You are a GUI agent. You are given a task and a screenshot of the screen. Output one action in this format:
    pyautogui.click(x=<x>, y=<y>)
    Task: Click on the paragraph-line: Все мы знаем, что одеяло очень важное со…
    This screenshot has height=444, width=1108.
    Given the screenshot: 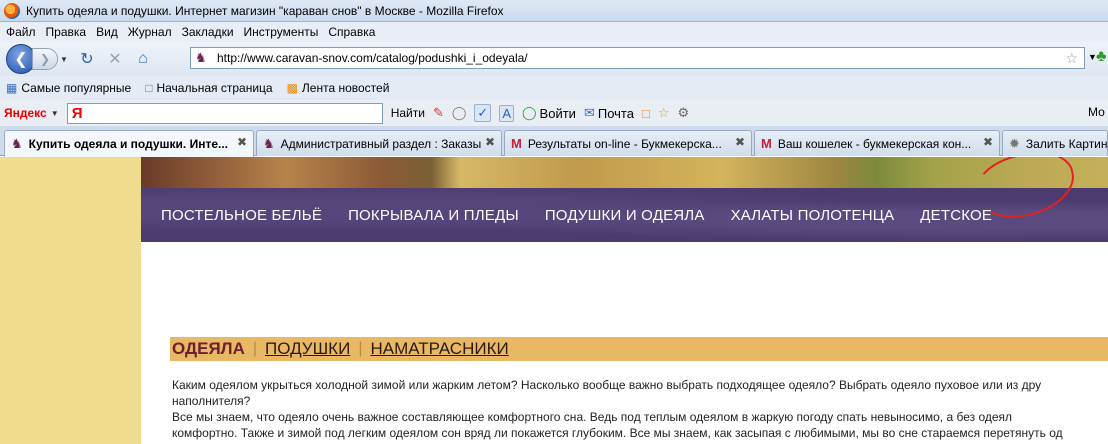 What is the action you would take?
    pyautogui.click(x=592, y=417)
    